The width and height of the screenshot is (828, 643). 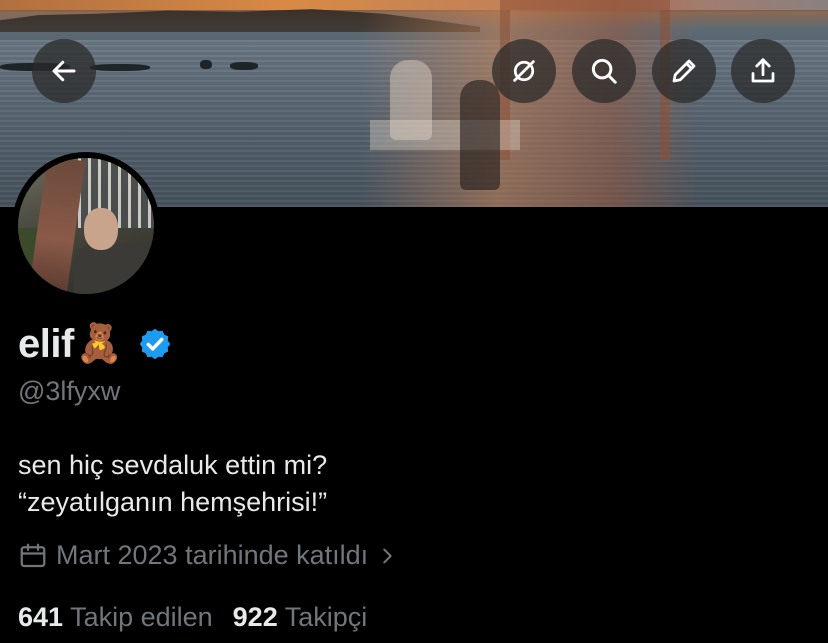 What do you see at coordinates (255, 617) in the screenshot?
I see `followers-count: 922` at bounding box center [255, 617].